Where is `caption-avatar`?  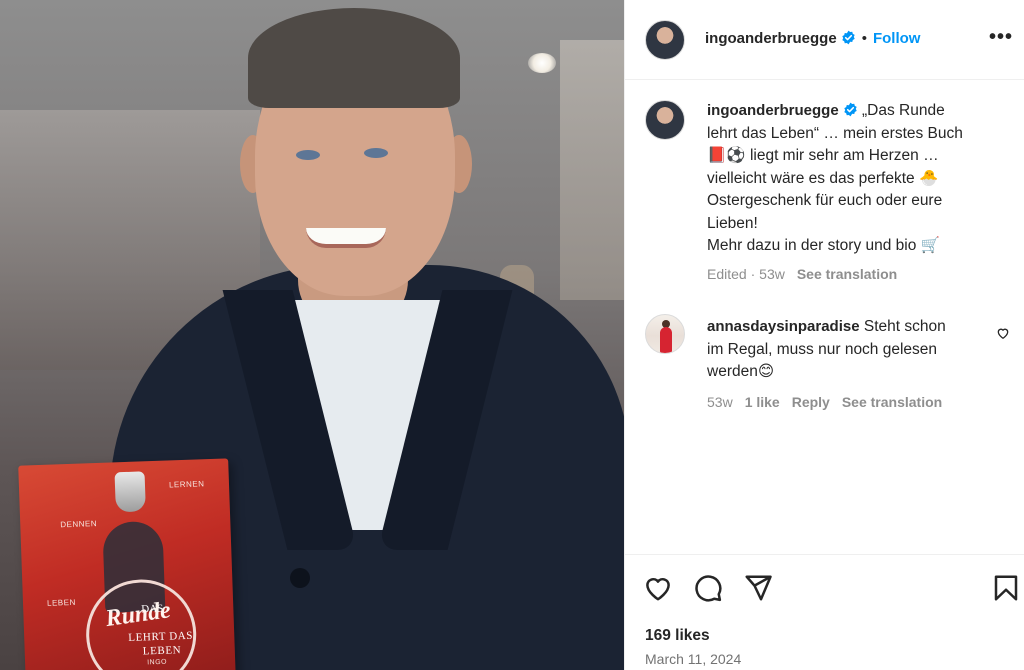
caption-avatar is located at coordinates (665, 120).